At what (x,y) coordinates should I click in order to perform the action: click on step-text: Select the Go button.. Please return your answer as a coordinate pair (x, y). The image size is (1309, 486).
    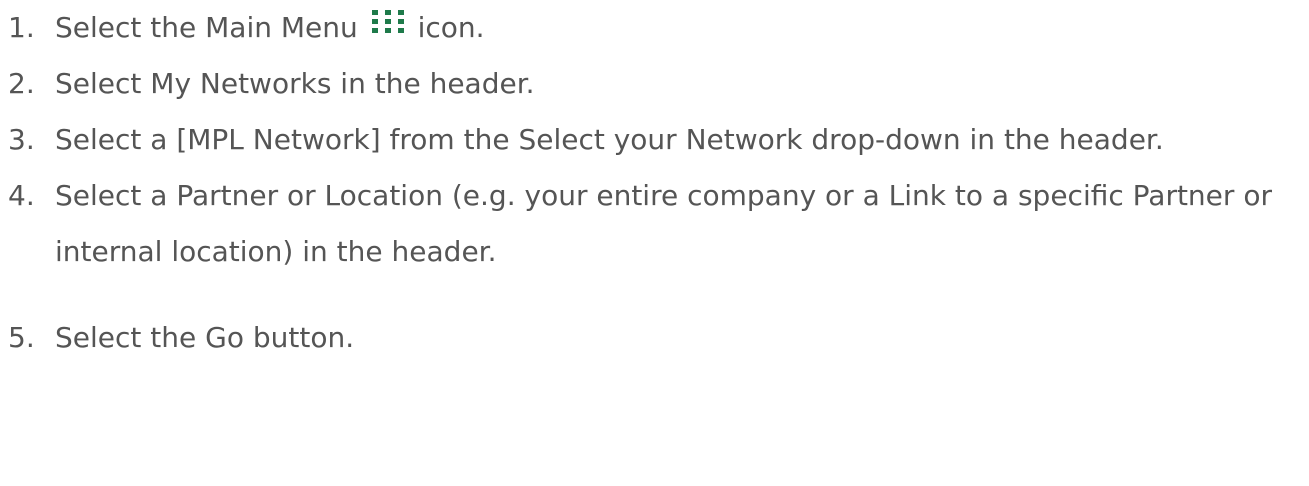
    Looking at the image, I should click on (205, 337).